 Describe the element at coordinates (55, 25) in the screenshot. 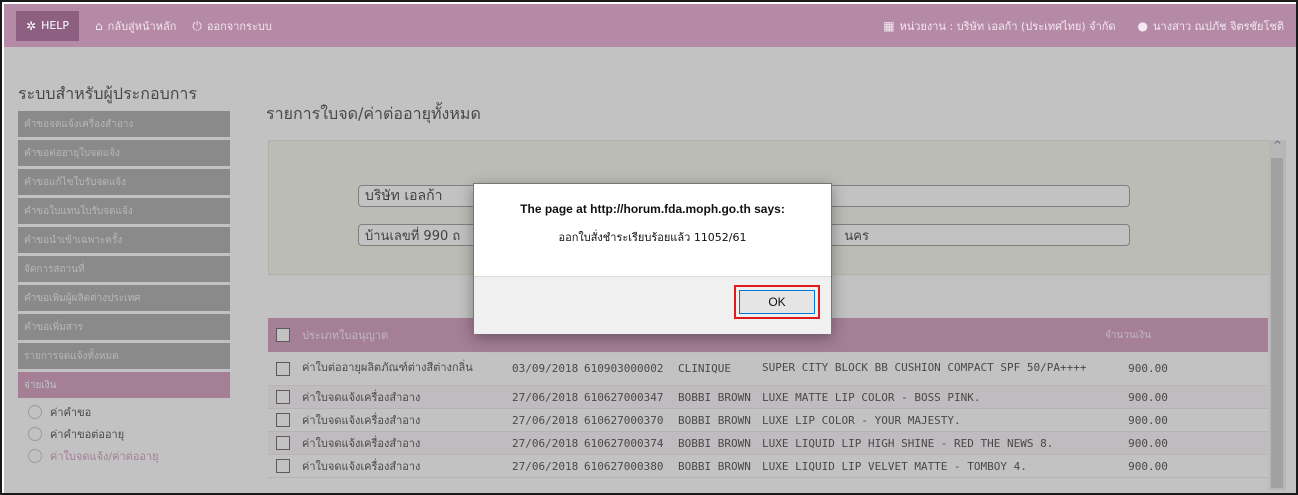

I see `help-label: HELP` at that location.